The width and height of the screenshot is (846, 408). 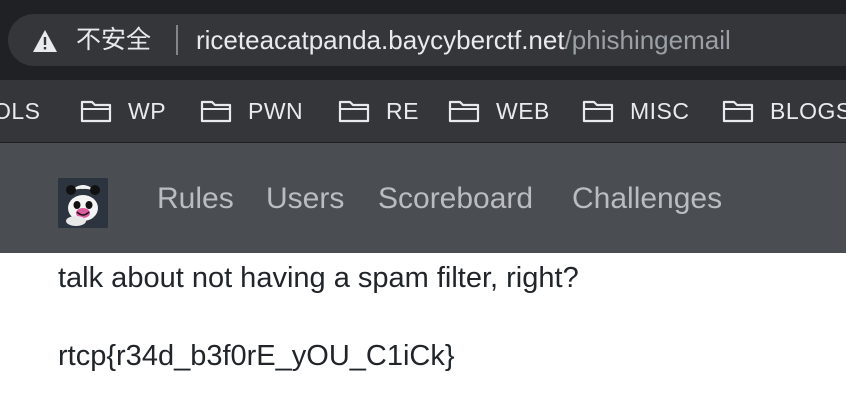 What do you see at coordinates (305, 199) in the screenshot?
I see `nav-link-users: Users` at bounding box center [305, 199].